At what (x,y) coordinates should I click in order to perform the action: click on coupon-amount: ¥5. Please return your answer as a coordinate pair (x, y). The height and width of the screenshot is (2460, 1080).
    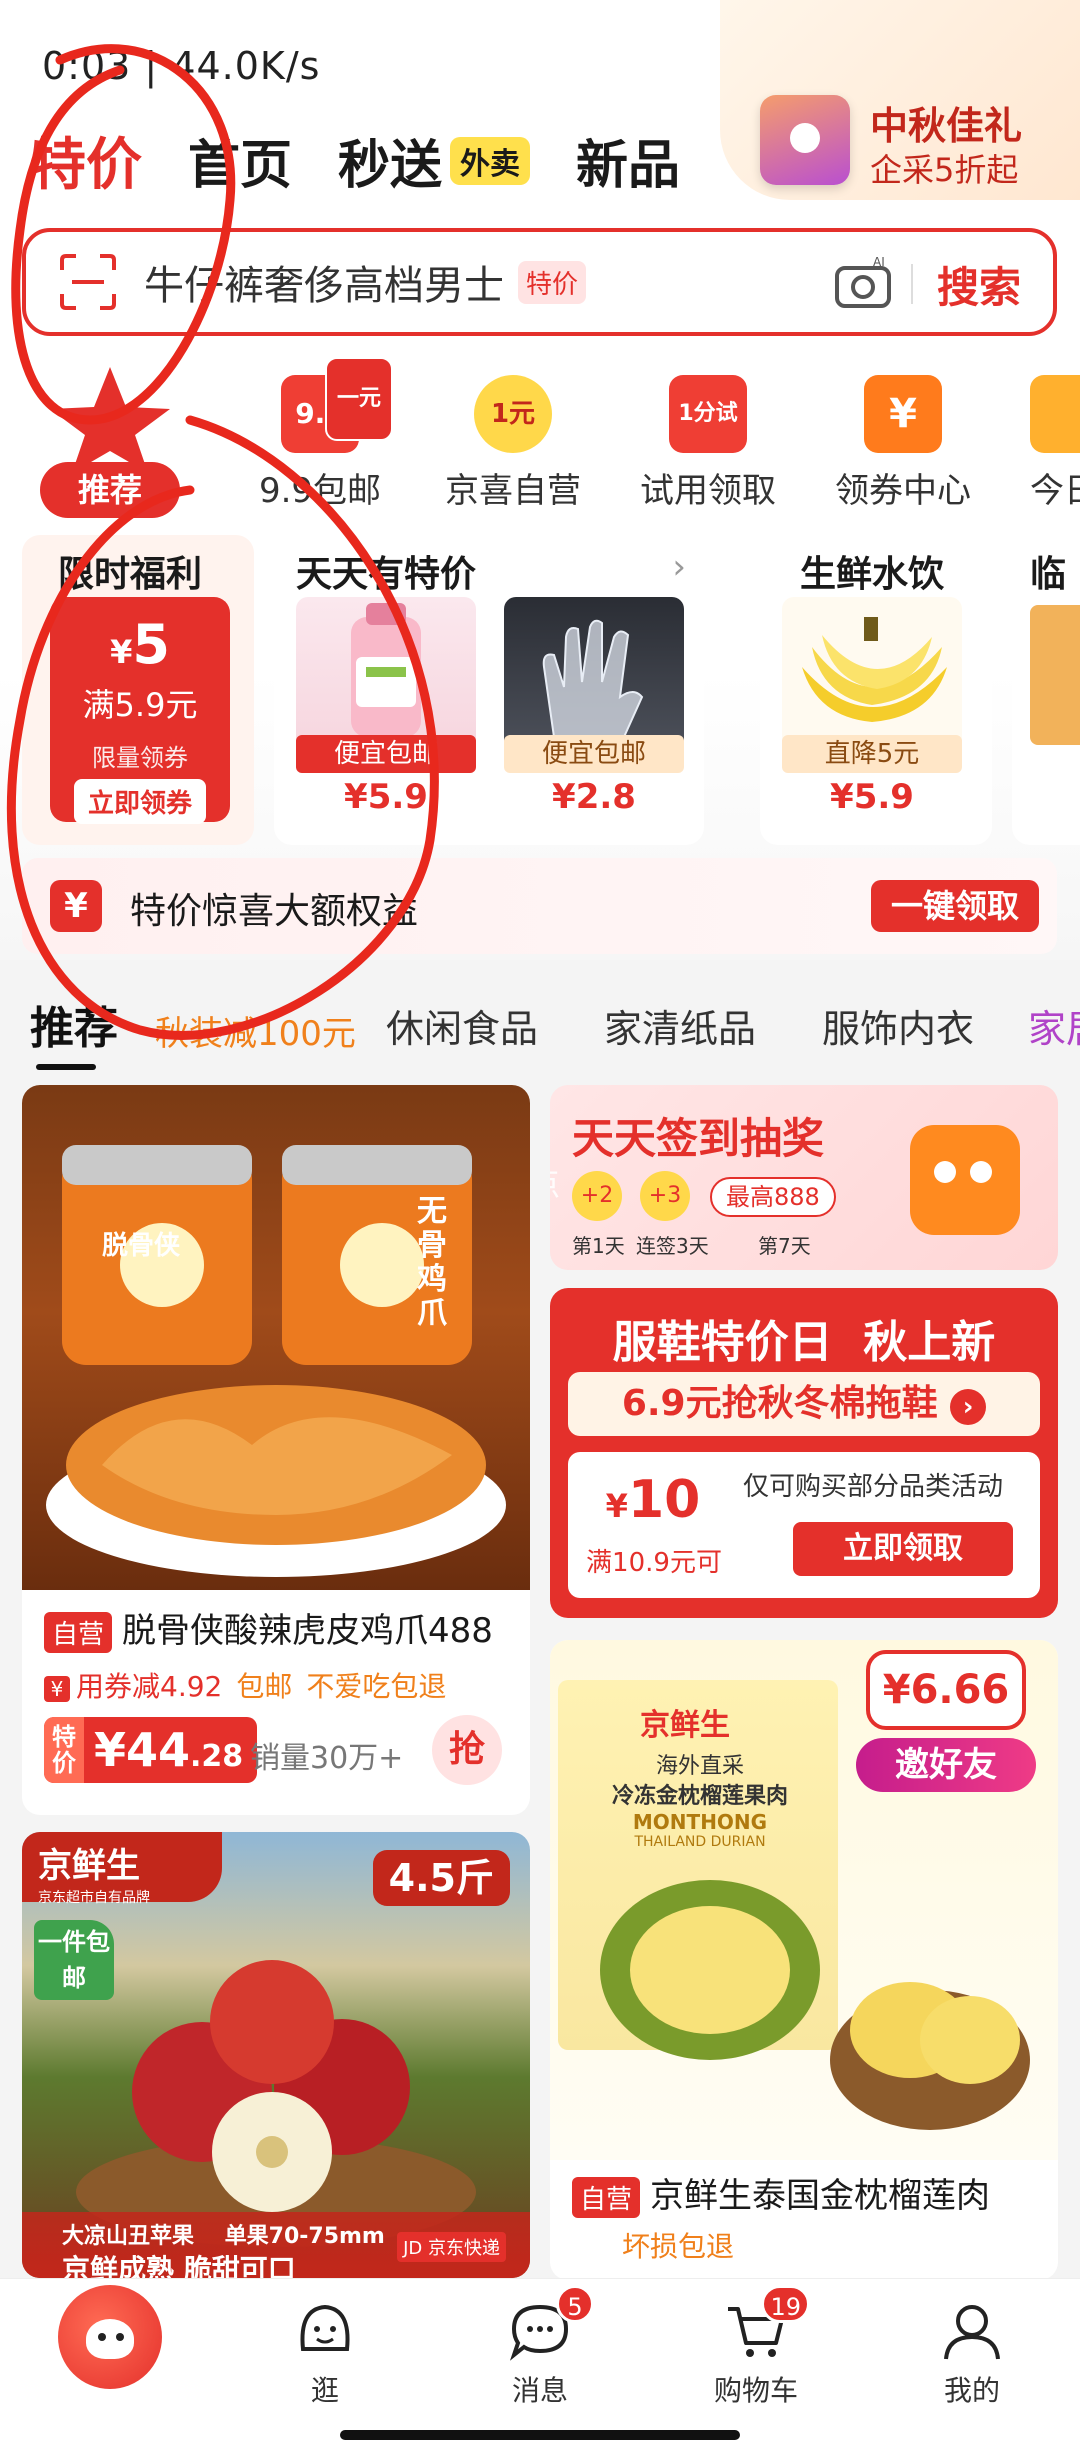
    Looking at the image, I should click on (140, 644).